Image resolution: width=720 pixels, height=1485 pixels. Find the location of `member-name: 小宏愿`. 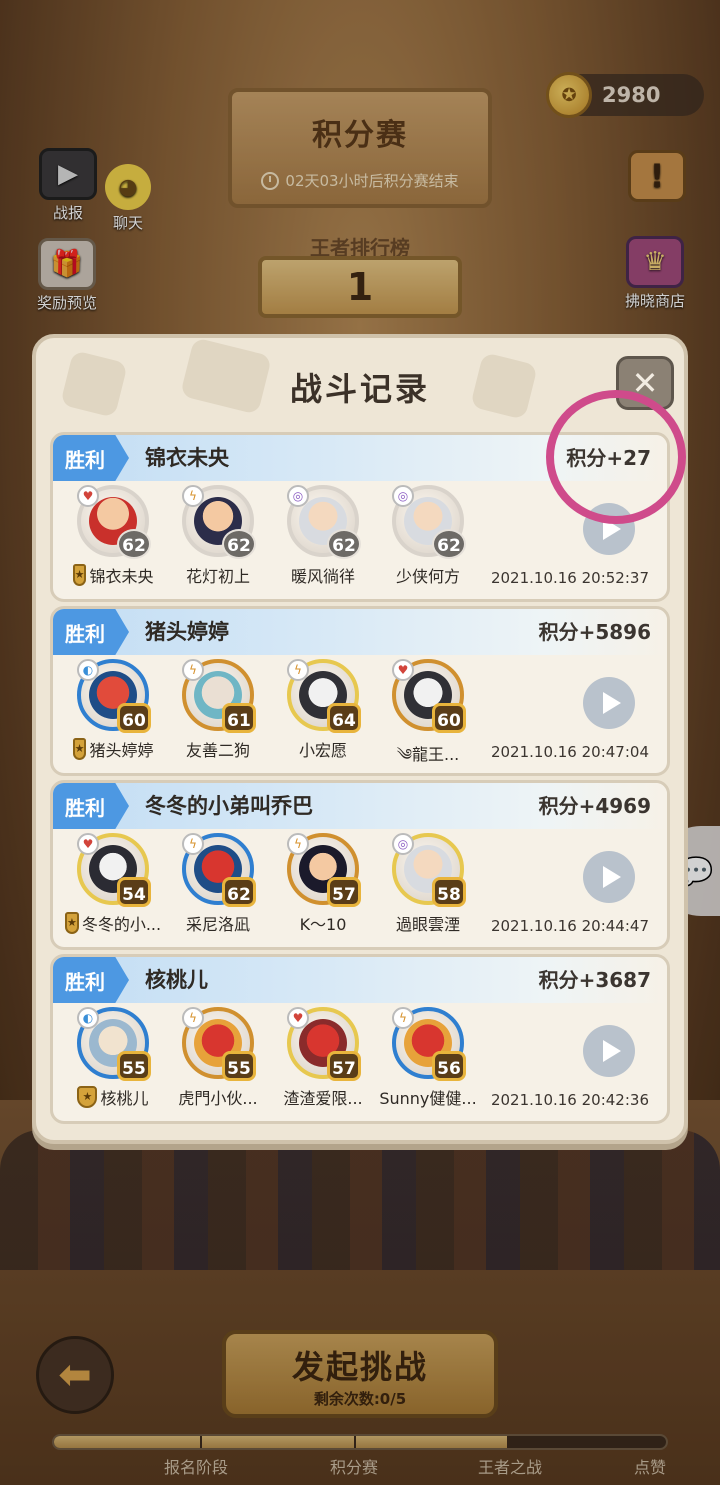

member-name: 小宏愿 is located at coordinates (322, 750).